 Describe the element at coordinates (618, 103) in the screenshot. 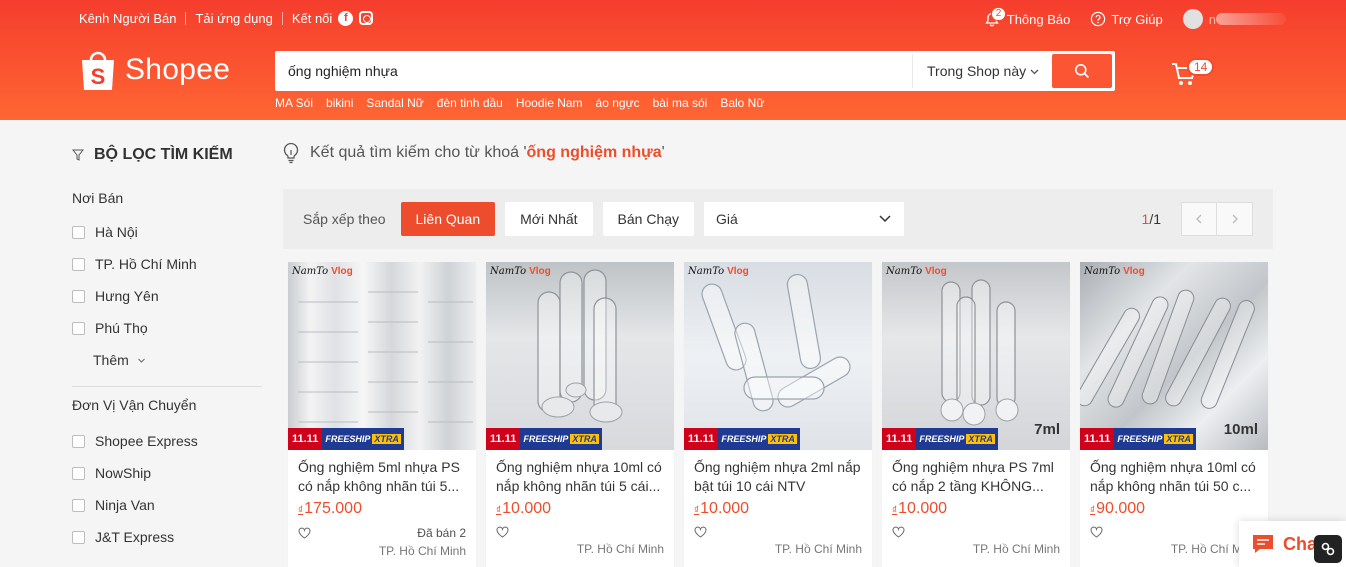

I see `suggestion-link: áo ngực` at that location.